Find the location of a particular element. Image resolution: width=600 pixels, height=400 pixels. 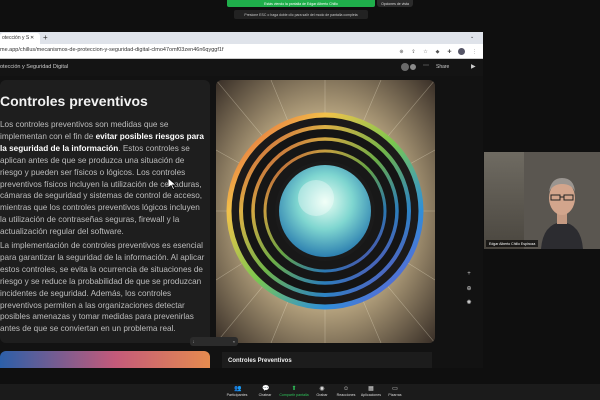

share-button: Share is located at coordinates (442, 67).